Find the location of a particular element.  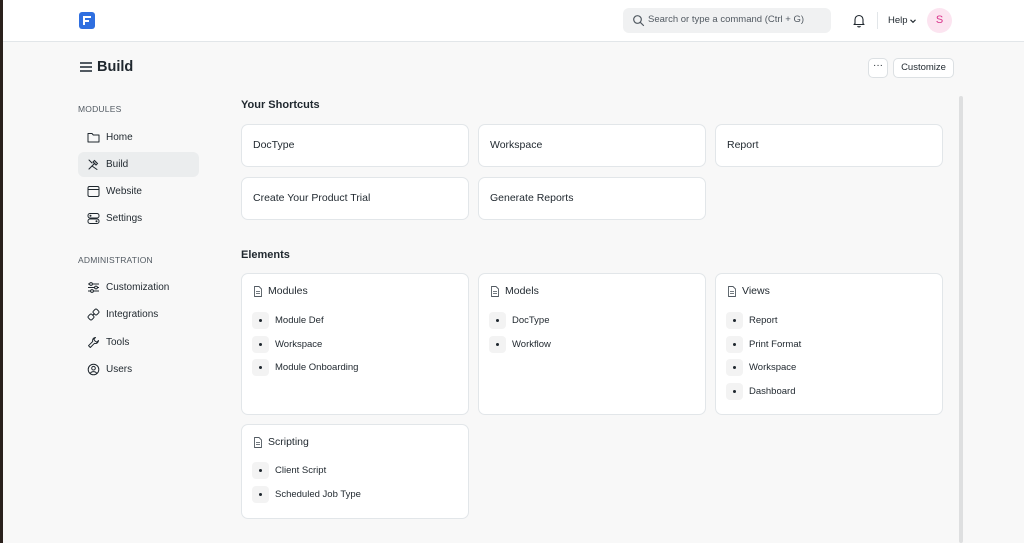

shortcut-label: Report is located at coordinates (743, 145).